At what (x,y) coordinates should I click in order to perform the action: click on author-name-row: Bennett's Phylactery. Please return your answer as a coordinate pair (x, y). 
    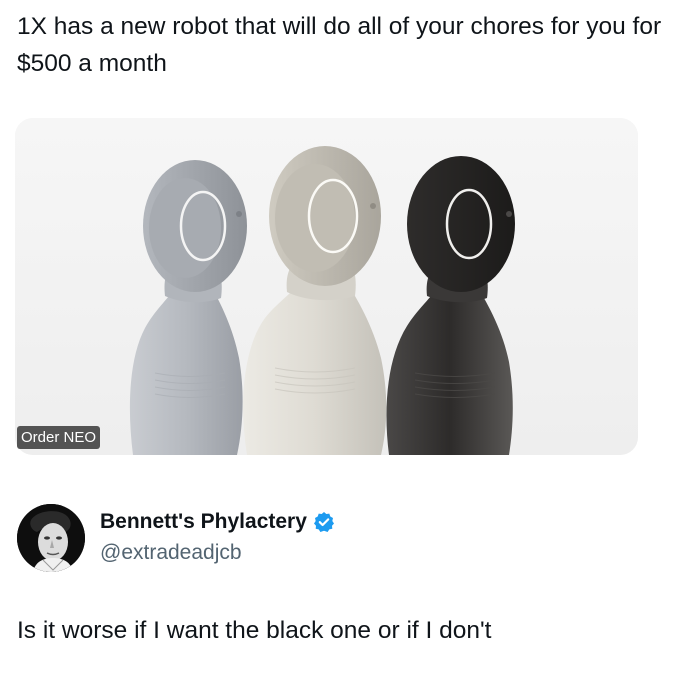
    Looking at the image, I should click on (217, 522).